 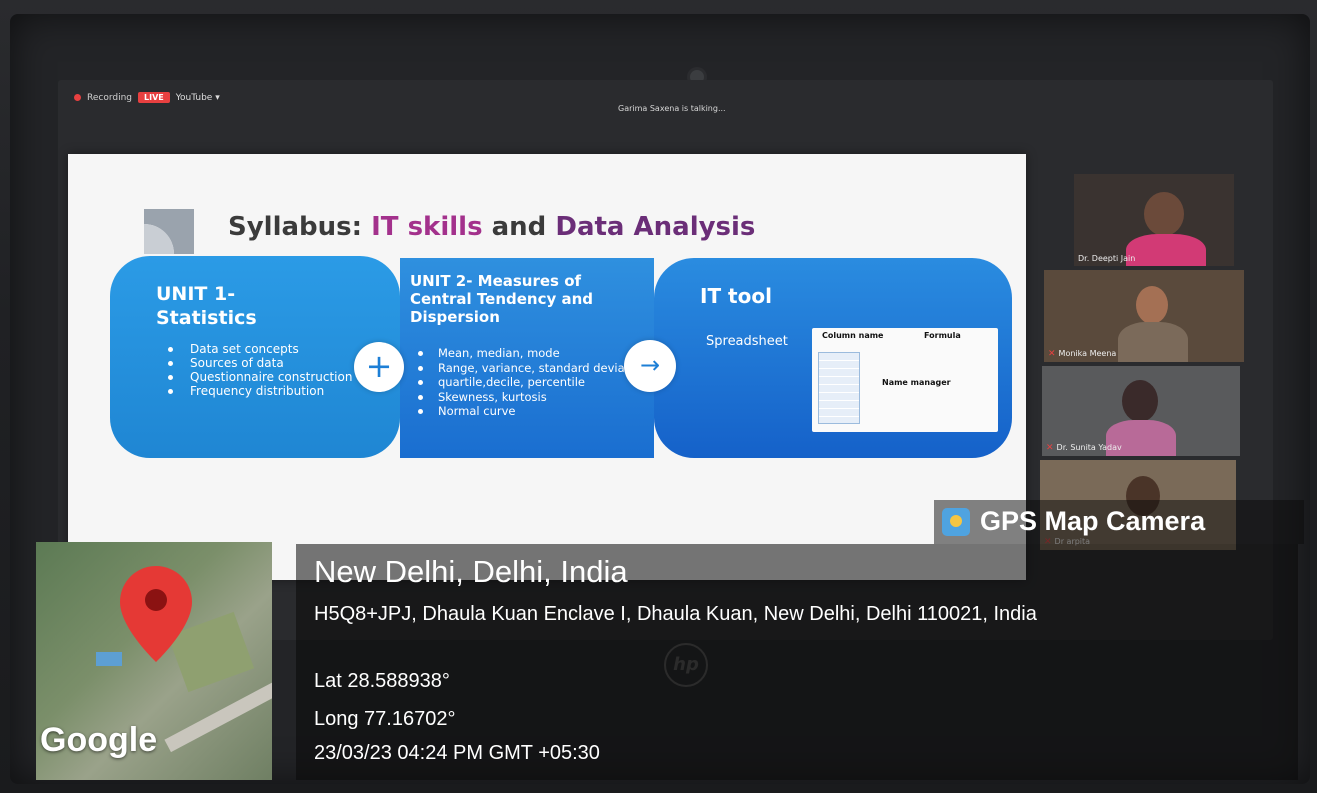 I want to click on list-item: Normal curve, so click(x=529, y=411).